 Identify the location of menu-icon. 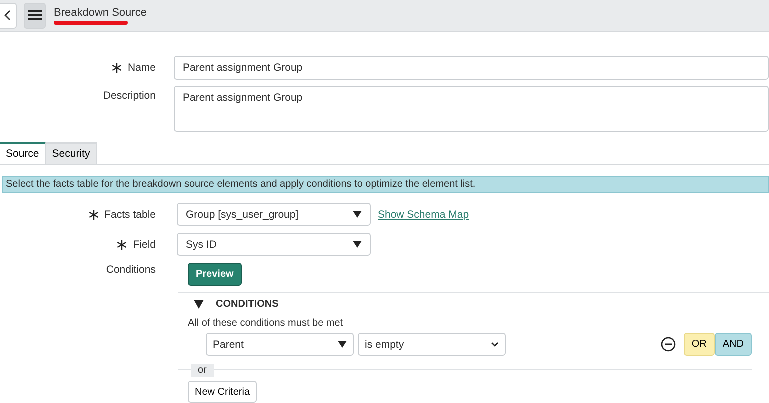
(35, 15).